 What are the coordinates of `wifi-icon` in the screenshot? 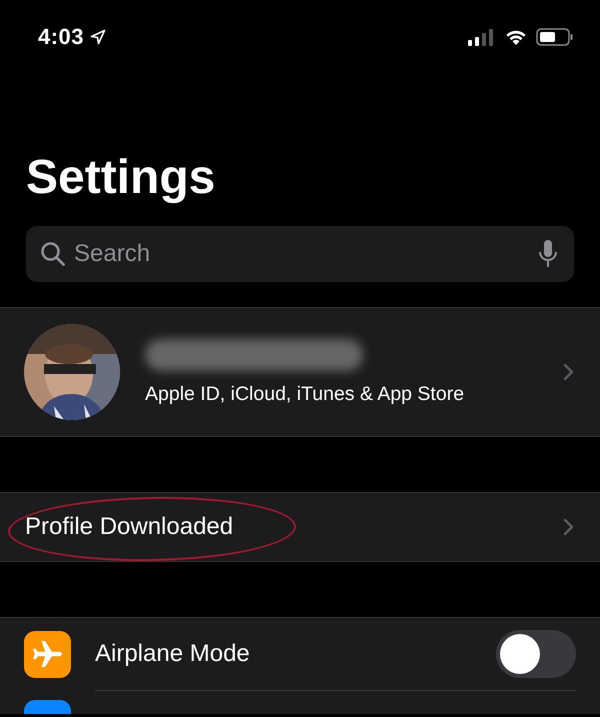 It's located at (516, 37).